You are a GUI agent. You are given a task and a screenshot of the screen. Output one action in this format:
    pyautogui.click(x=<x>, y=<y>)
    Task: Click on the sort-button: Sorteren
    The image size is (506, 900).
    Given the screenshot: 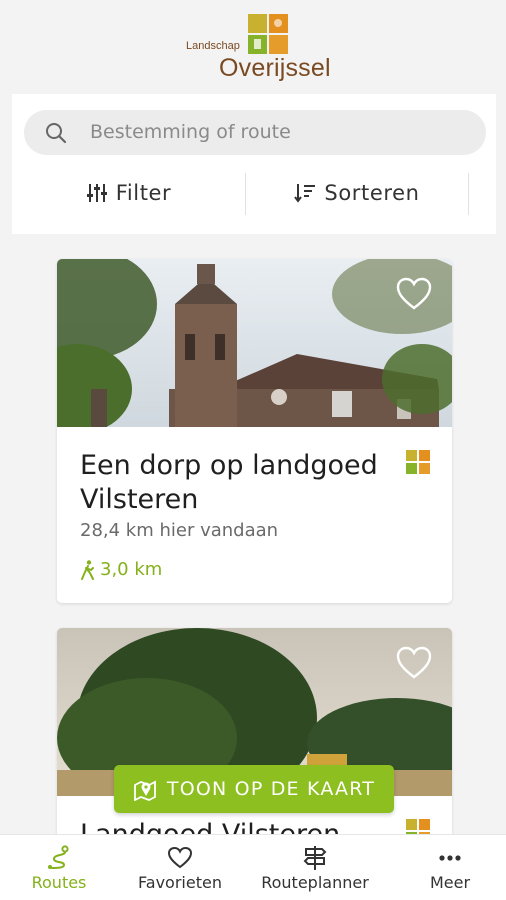 What is the action you would take?
    pyautogui.click(x=357, y=193)
    